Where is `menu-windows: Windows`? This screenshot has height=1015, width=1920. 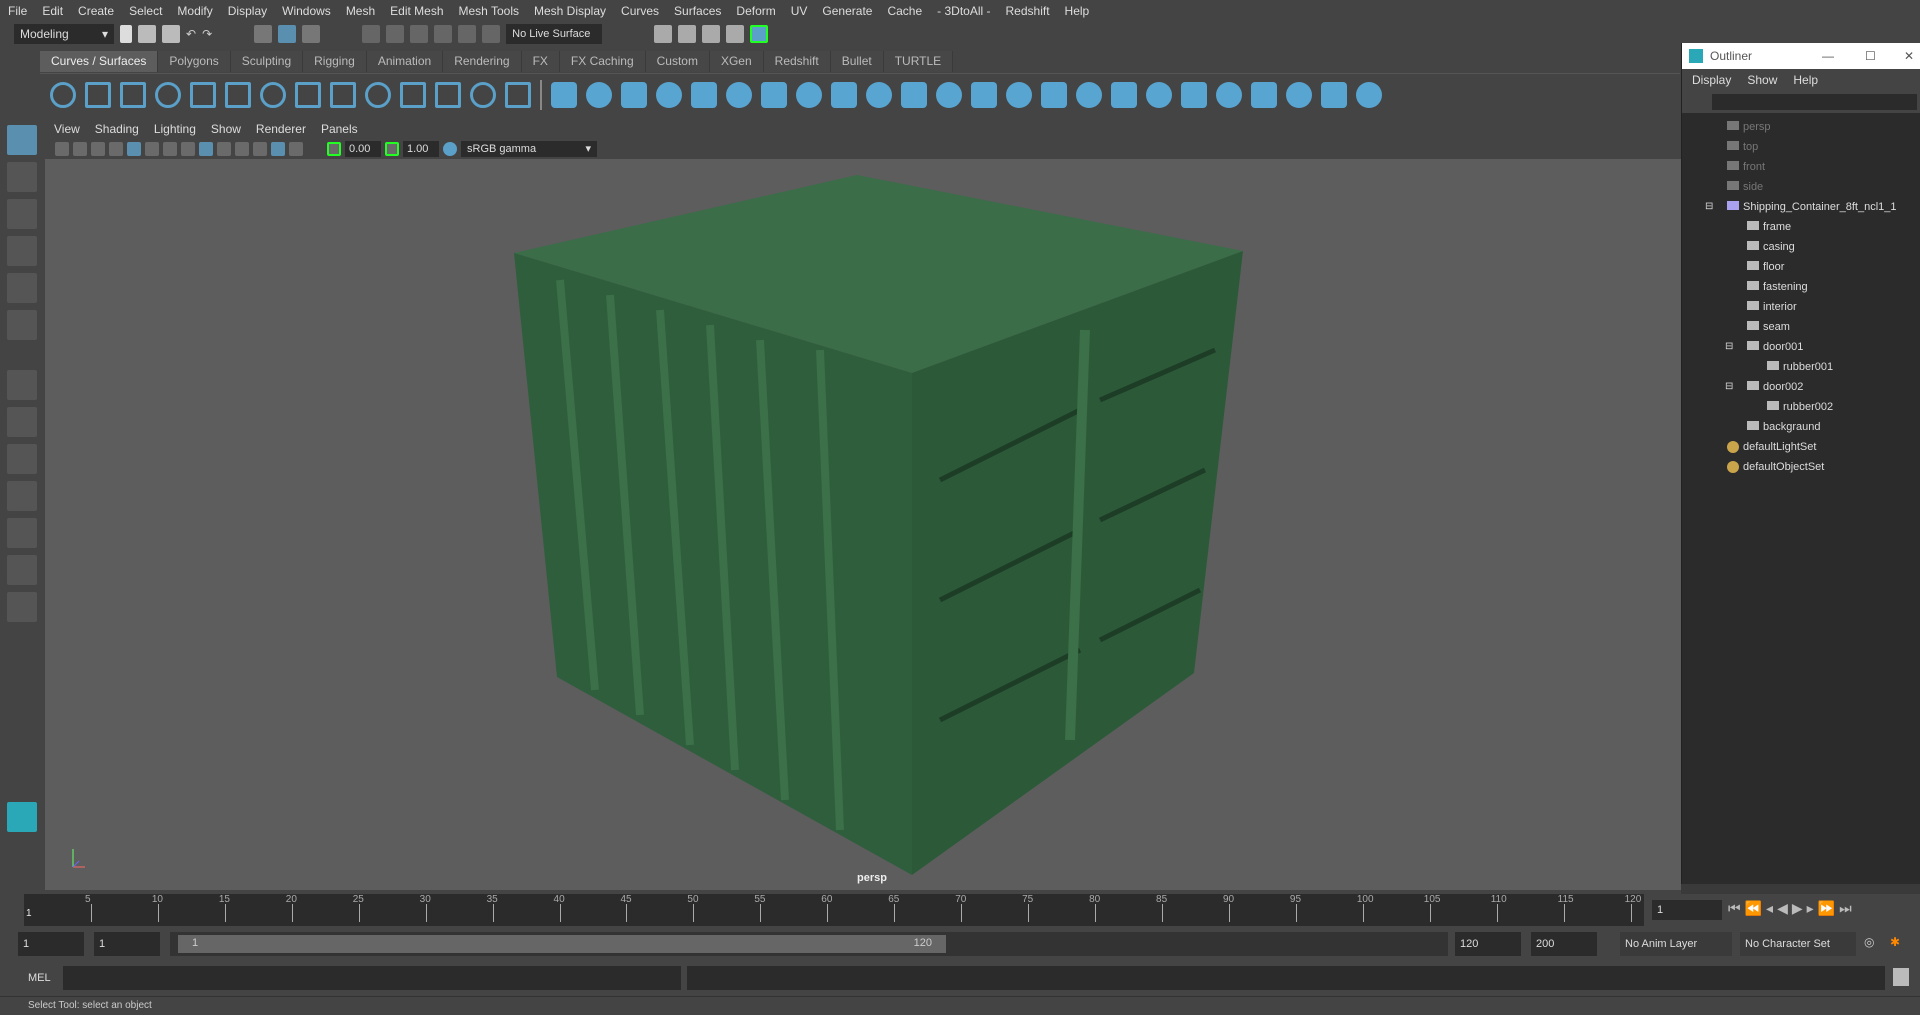
menu-windows: Windows is located at coordinates (306, 11).